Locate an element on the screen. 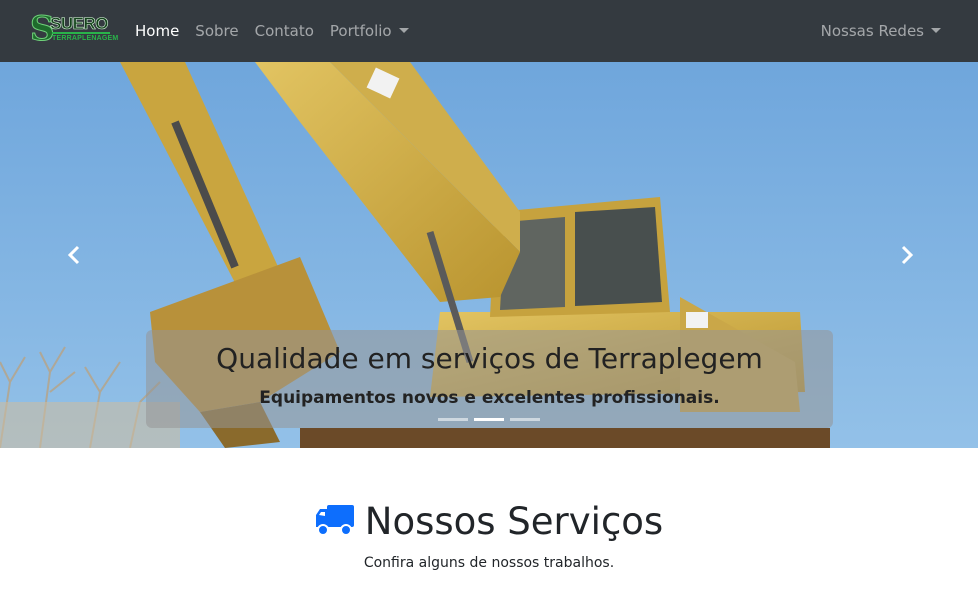 The image size is (978, 600). services-heading: Nossos Serviços is located at coordinates (489, 522).